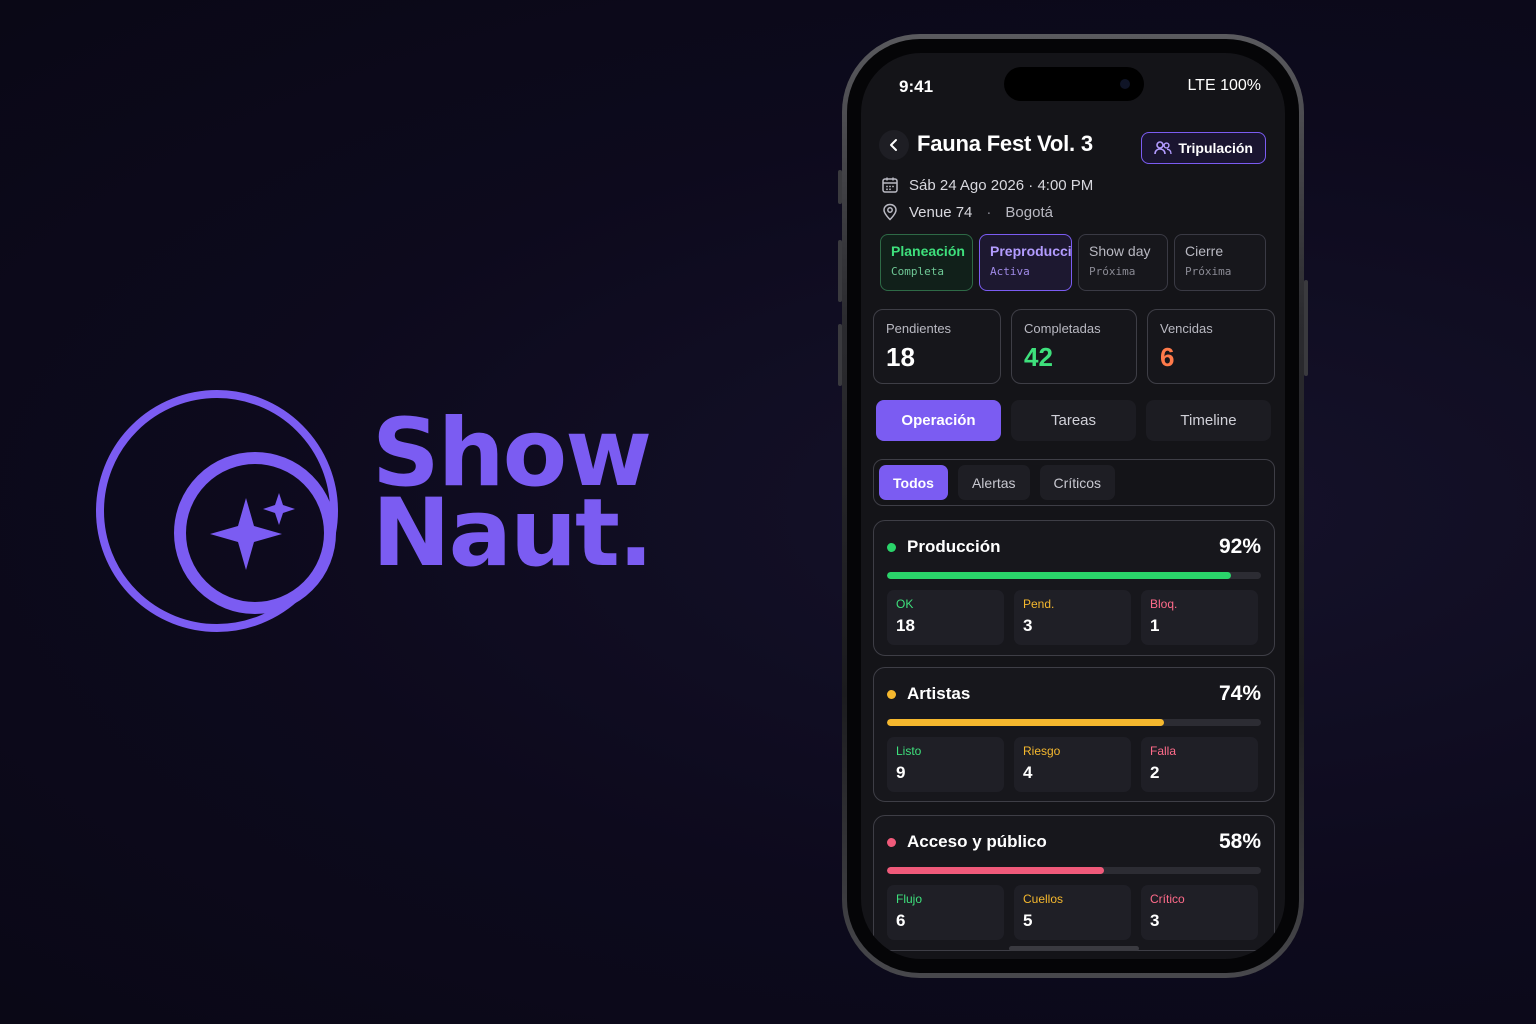 Image resolution: width=1536 pixels, height=1024 pixels. Describe the element at coordinates (1204, 251) in the screenshot. I see `phase-name: Cierre` at that location.